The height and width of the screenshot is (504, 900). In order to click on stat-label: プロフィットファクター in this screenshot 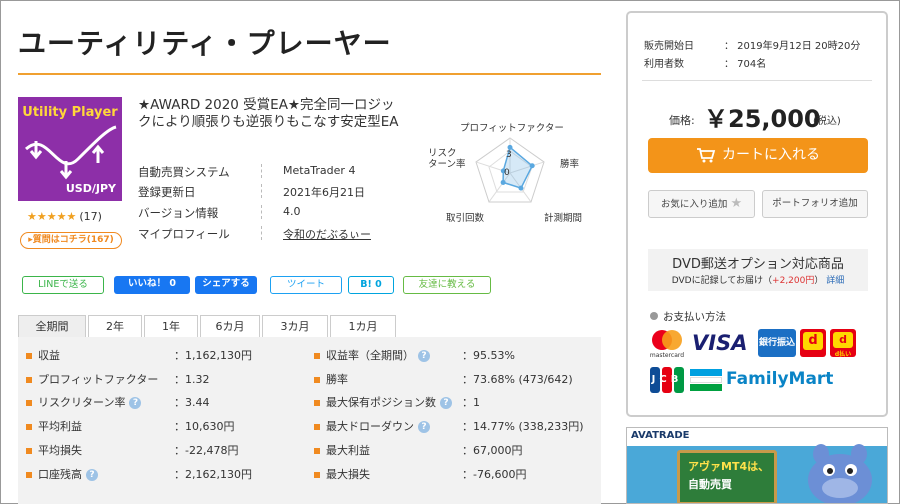, I will do `click(92, 379)`.